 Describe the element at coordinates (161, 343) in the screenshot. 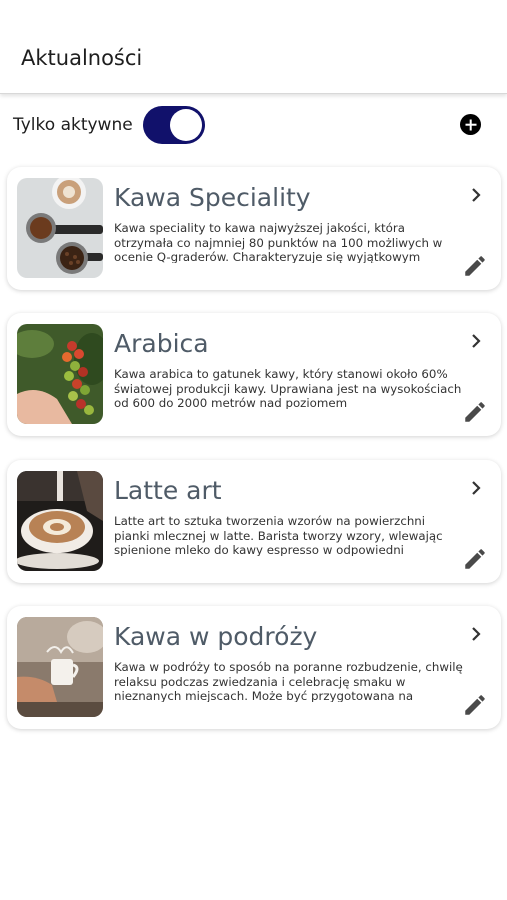

I see `article-title: Arabica` at that location.